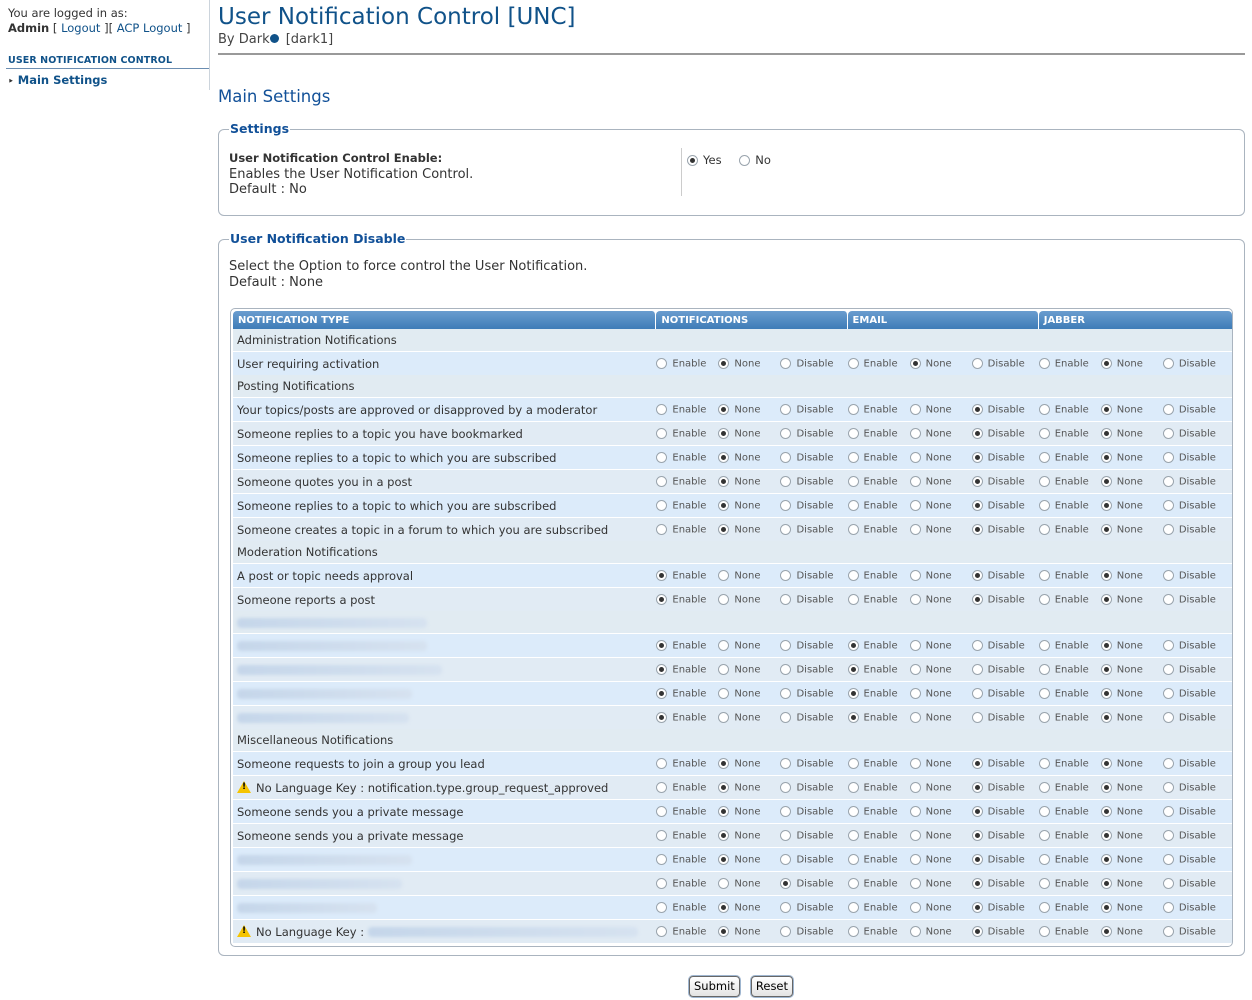 The height and width of the screenshot is (1000, 1252). Describe the element at coordinates (692, 160) in the screenshot. I see `yes-radio` at that location.